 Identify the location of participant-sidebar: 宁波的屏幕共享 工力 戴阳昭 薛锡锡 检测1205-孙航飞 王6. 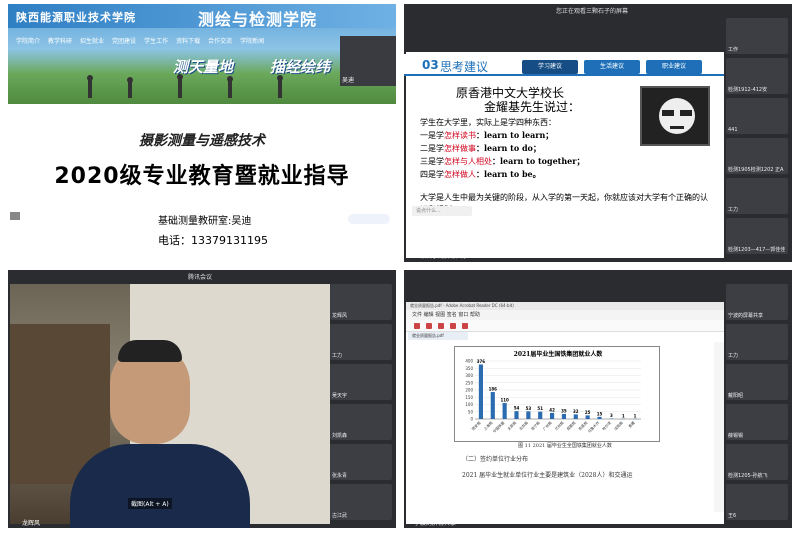
(759, 400).